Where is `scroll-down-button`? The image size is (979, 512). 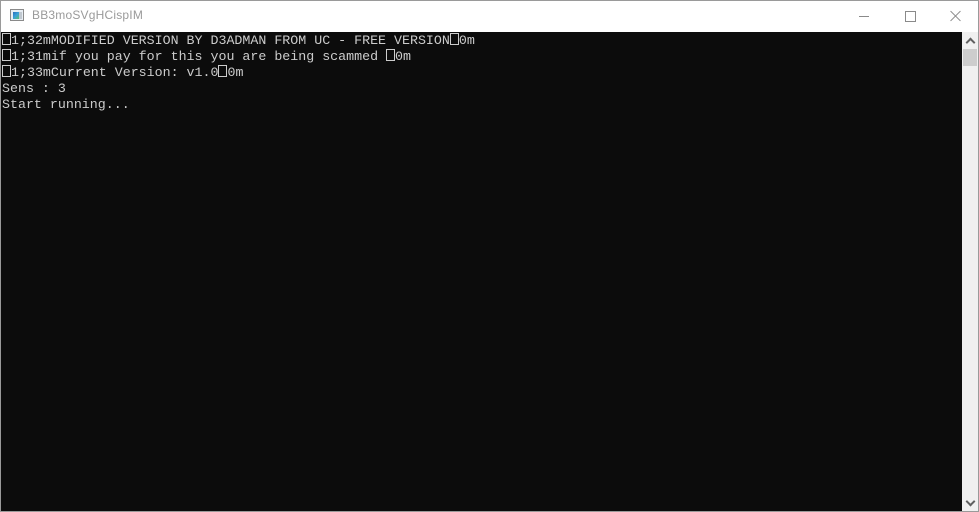 scroll-down-button is located at coordinates (970, 502).